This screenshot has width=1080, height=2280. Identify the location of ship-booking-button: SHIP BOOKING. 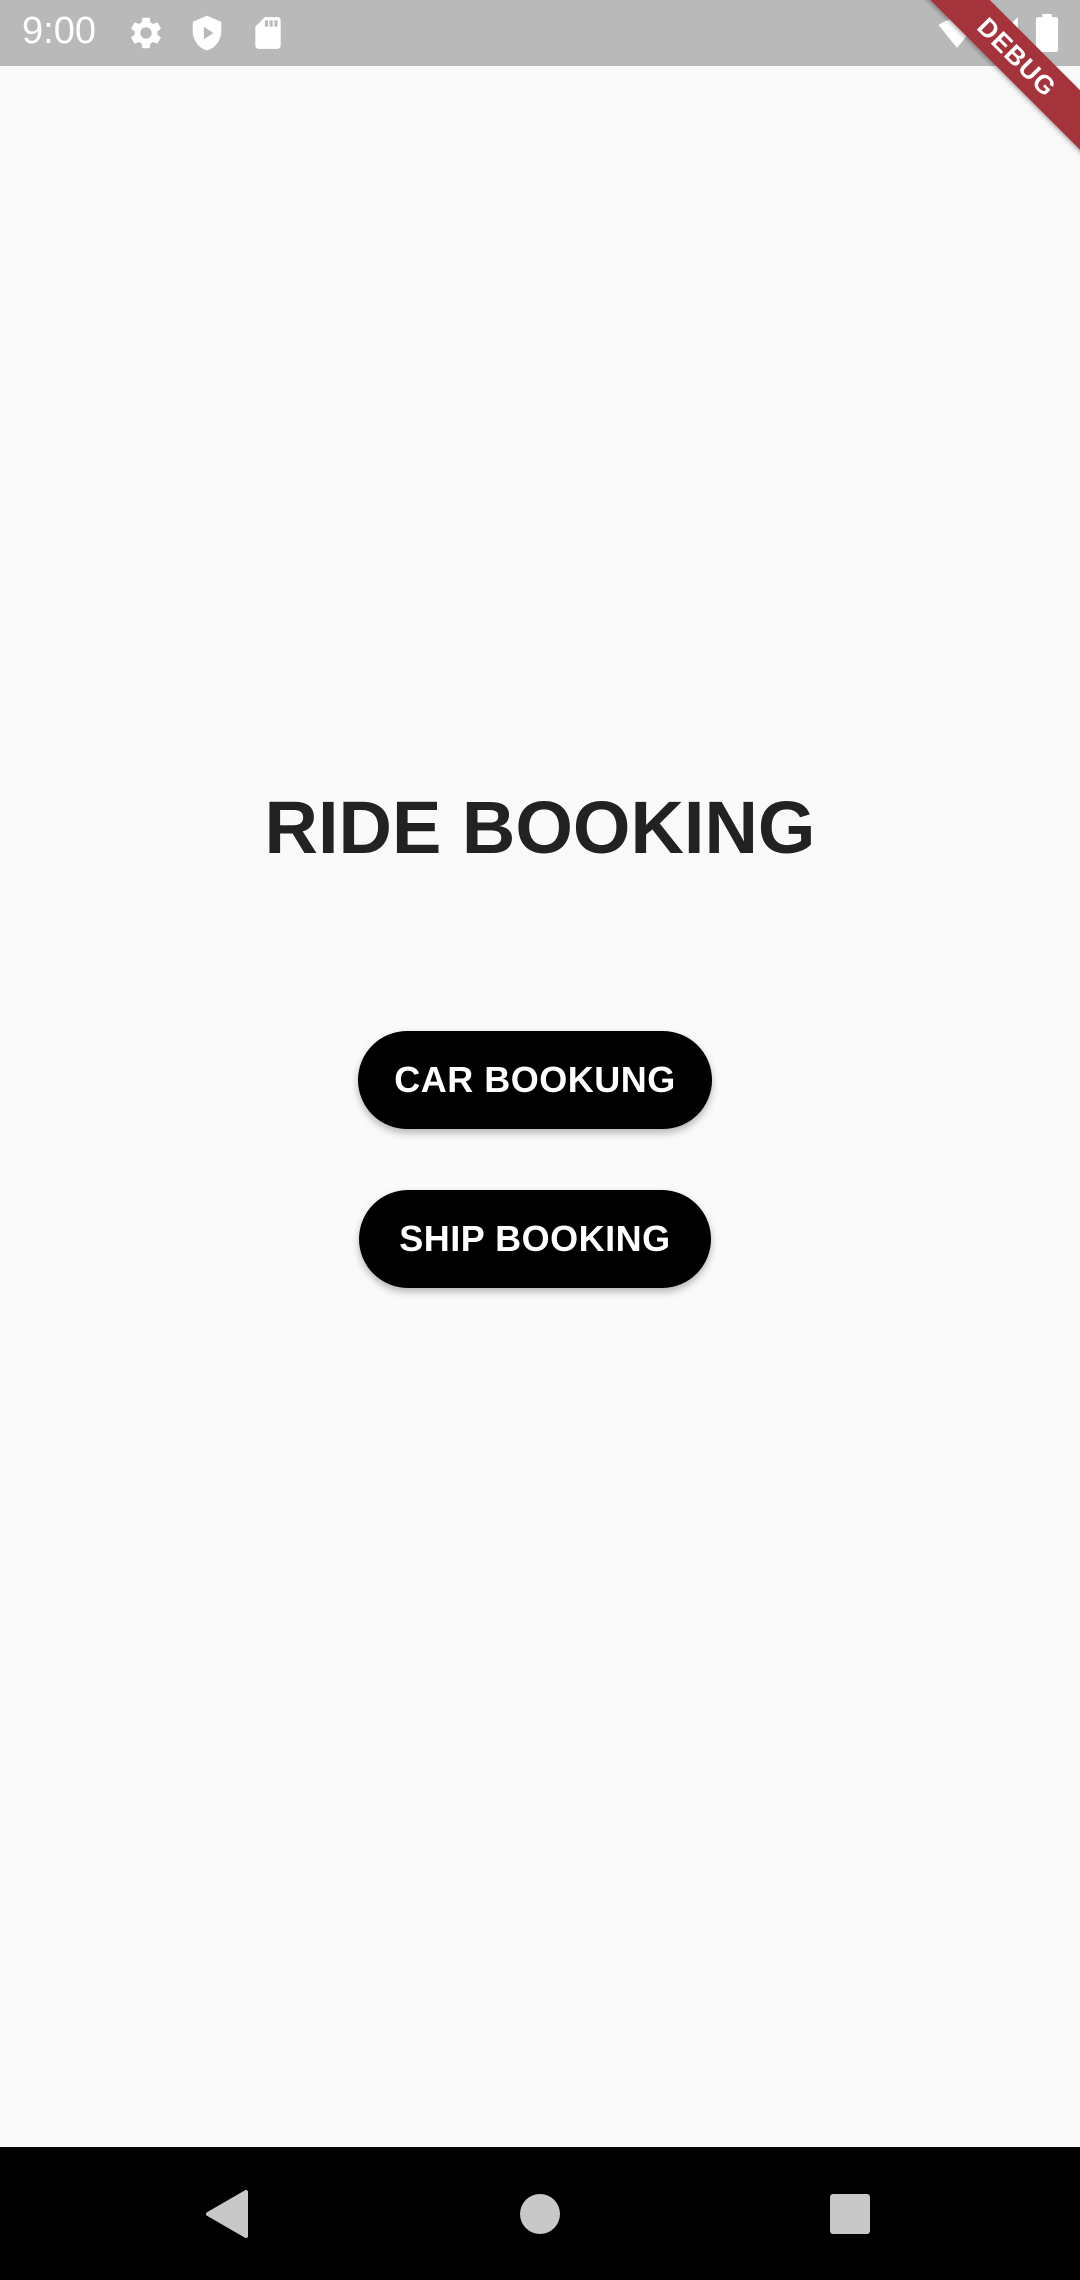
(535, 1239).